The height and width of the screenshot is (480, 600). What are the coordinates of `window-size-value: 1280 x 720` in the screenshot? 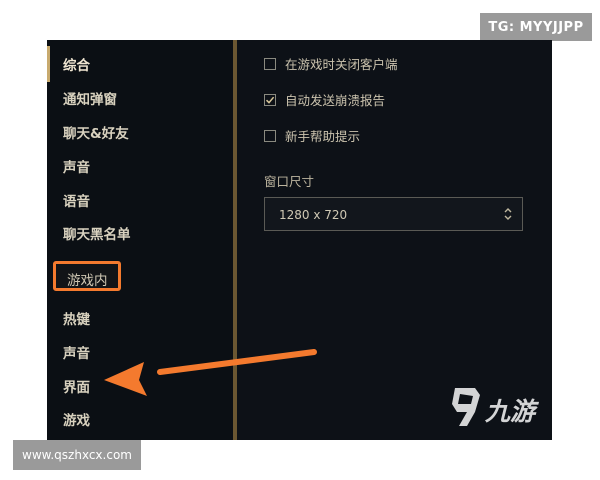 It's located at (313, 215).